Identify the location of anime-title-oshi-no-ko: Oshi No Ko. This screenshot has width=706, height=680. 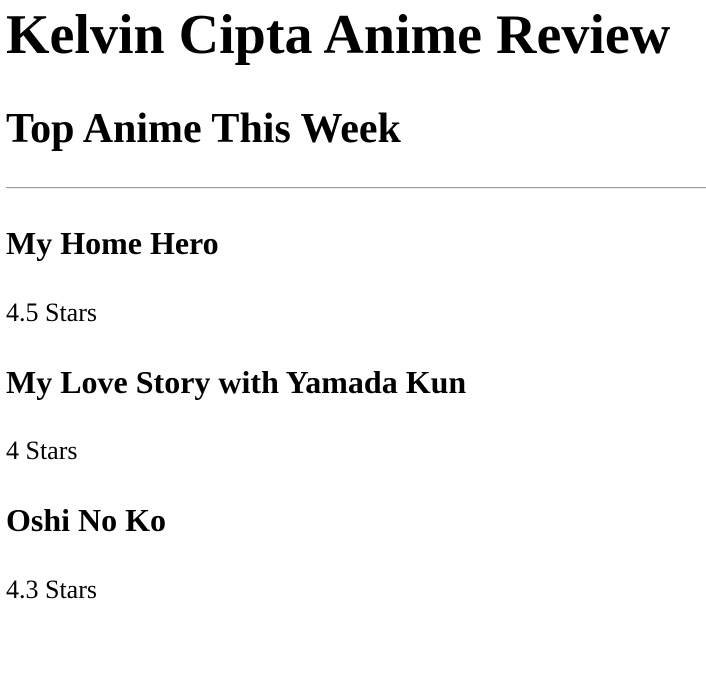
(86, 520).